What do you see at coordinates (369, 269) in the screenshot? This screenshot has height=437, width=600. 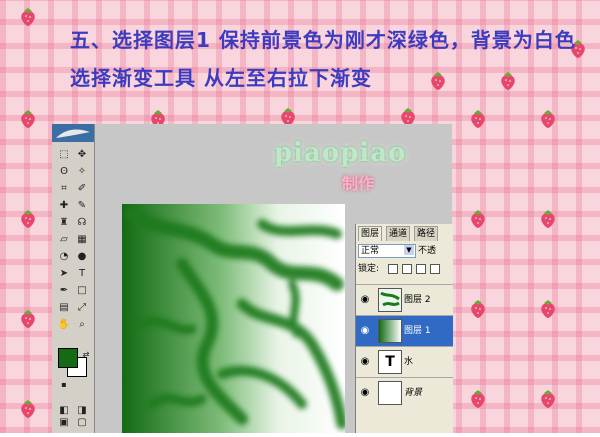 I see `lock-label: 锁定:` at bounding box center [369, 269].